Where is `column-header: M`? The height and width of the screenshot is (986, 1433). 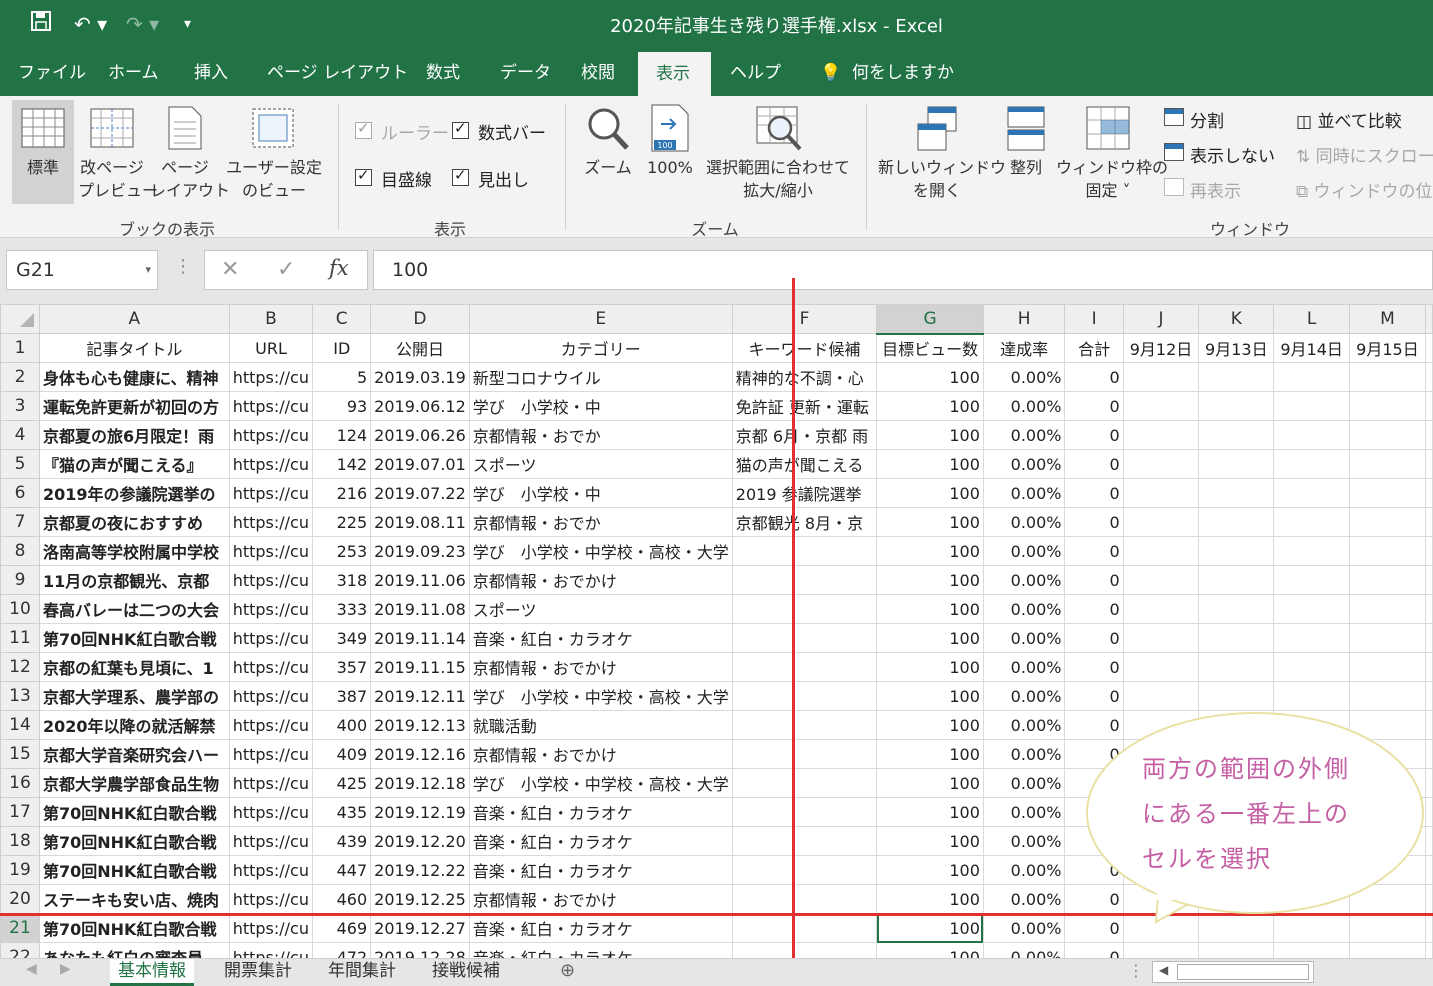
column-header: M is located at coordinates (1387, 319).